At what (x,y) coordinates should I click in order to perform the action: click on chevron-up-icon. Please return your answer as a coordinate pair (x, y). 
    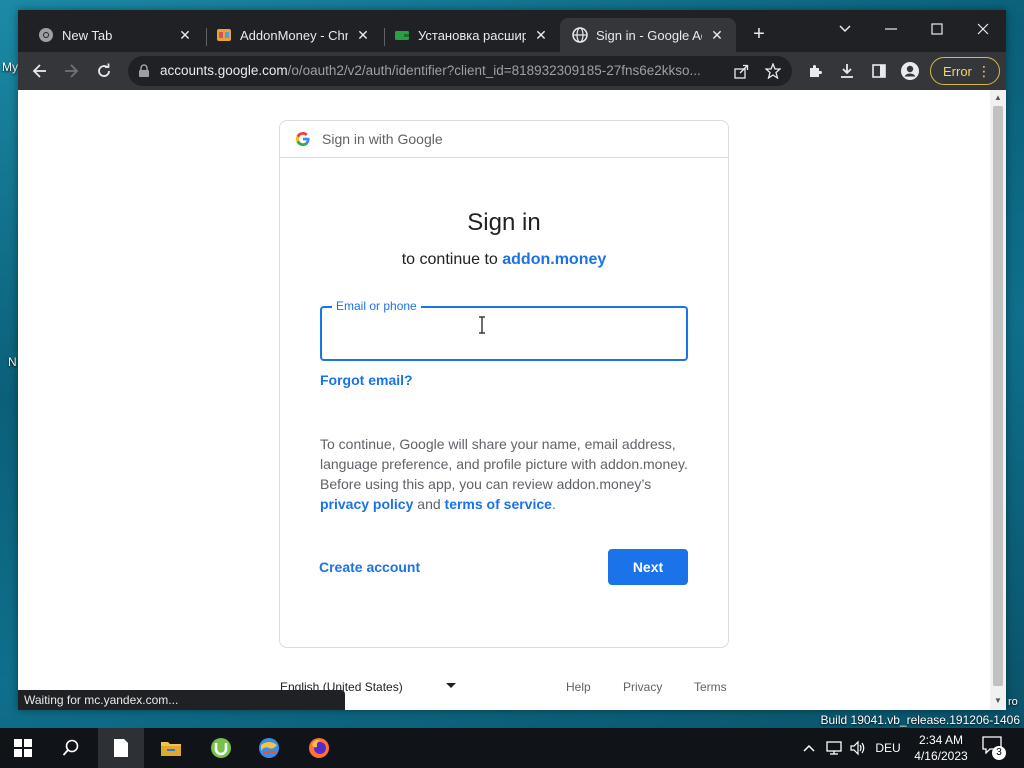
    Looking at the image, I should click on (809, 748).